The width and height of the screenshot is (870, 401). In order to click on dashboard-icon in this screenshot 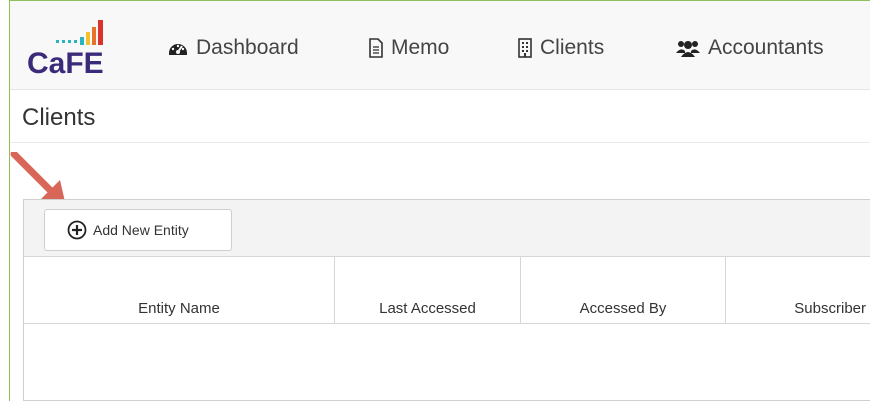, I will do `click(178, 48)`.